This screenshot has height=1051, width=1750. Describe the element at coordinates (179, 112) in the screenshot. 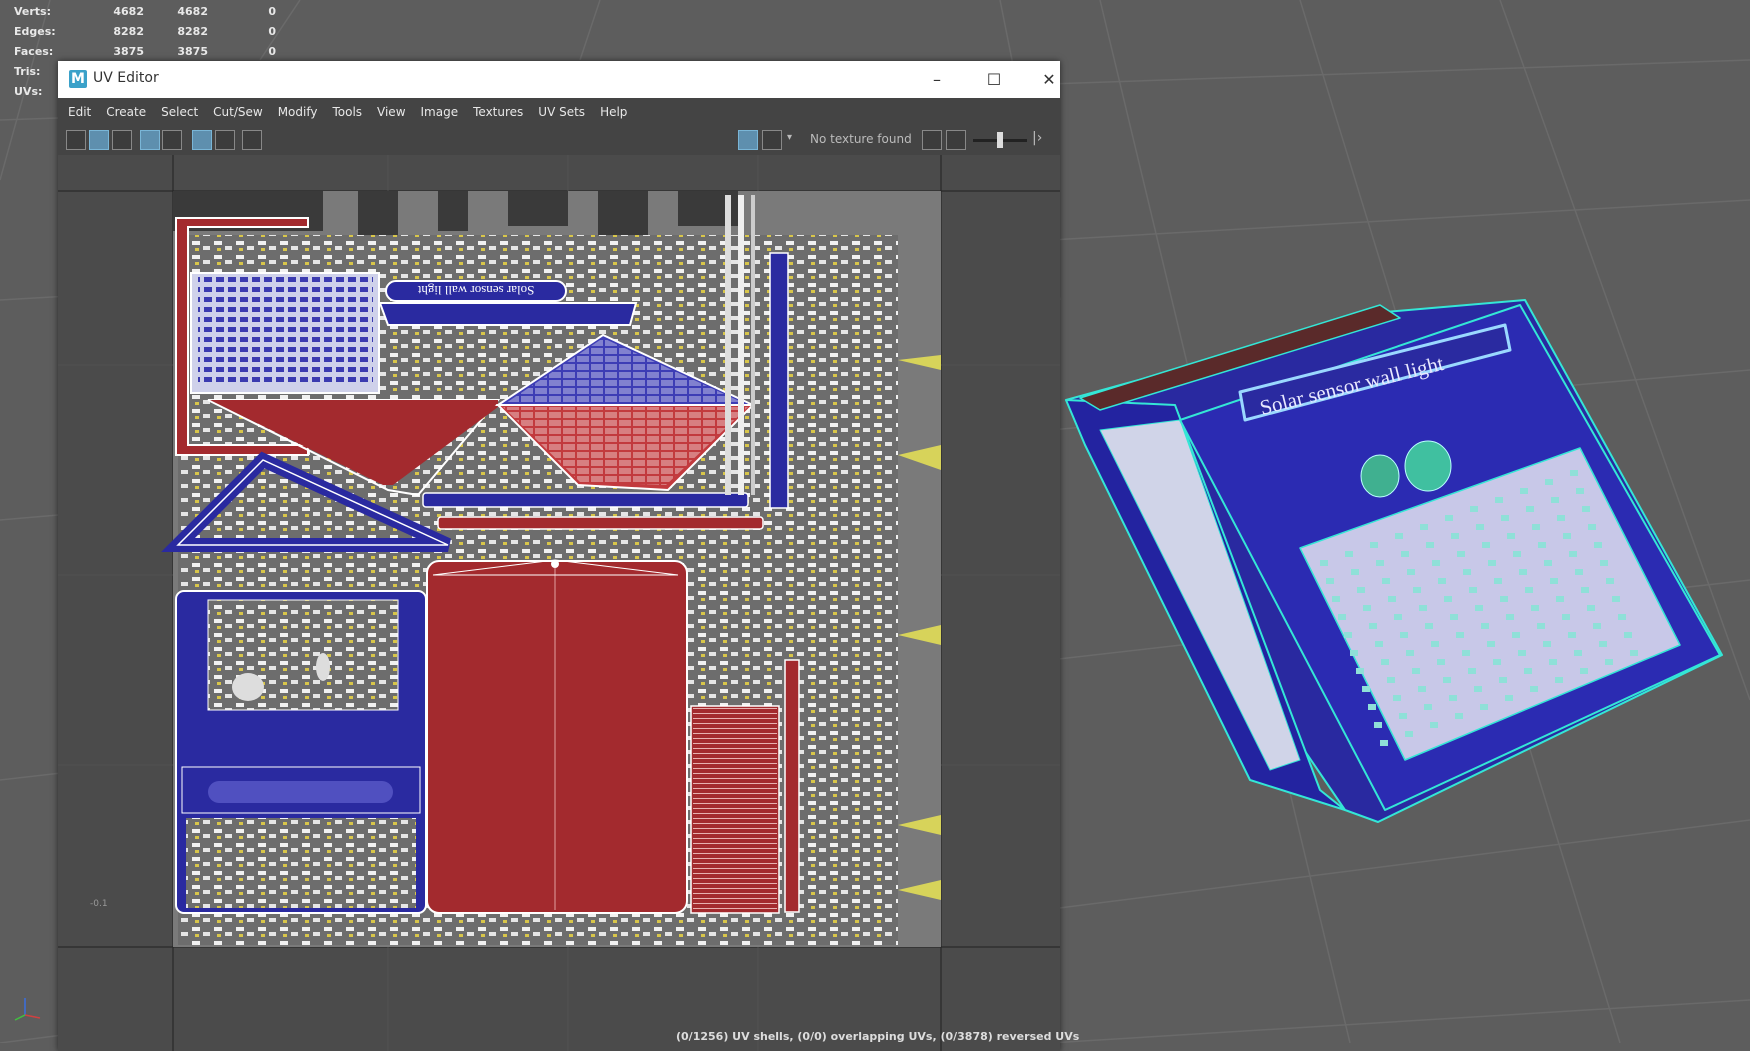

I see `menu-select: Select` at that location.